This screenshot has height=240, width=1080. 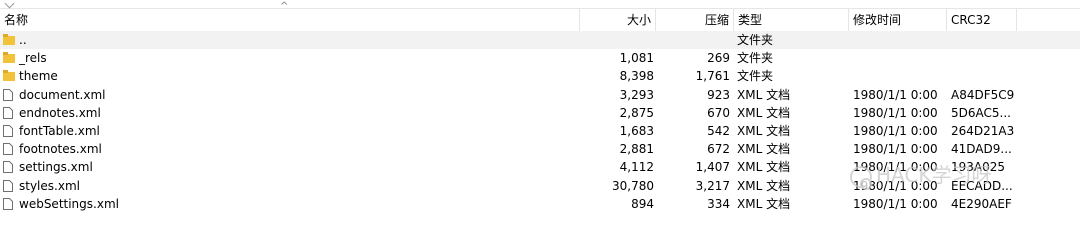 What do you see at coordinates (290, 20) in the screenshot?
I see `column-header-name: 名称` at bounding box center [290, 20].